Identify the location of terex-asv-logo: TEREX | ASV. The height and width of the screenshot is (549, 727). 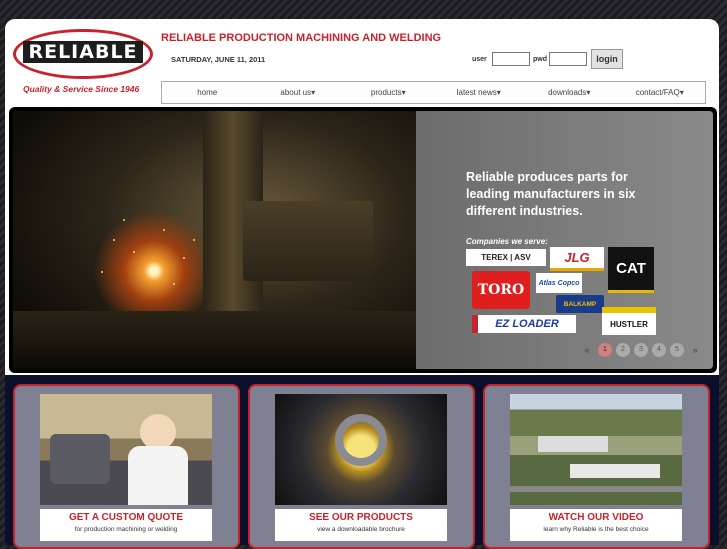
(506, 257).